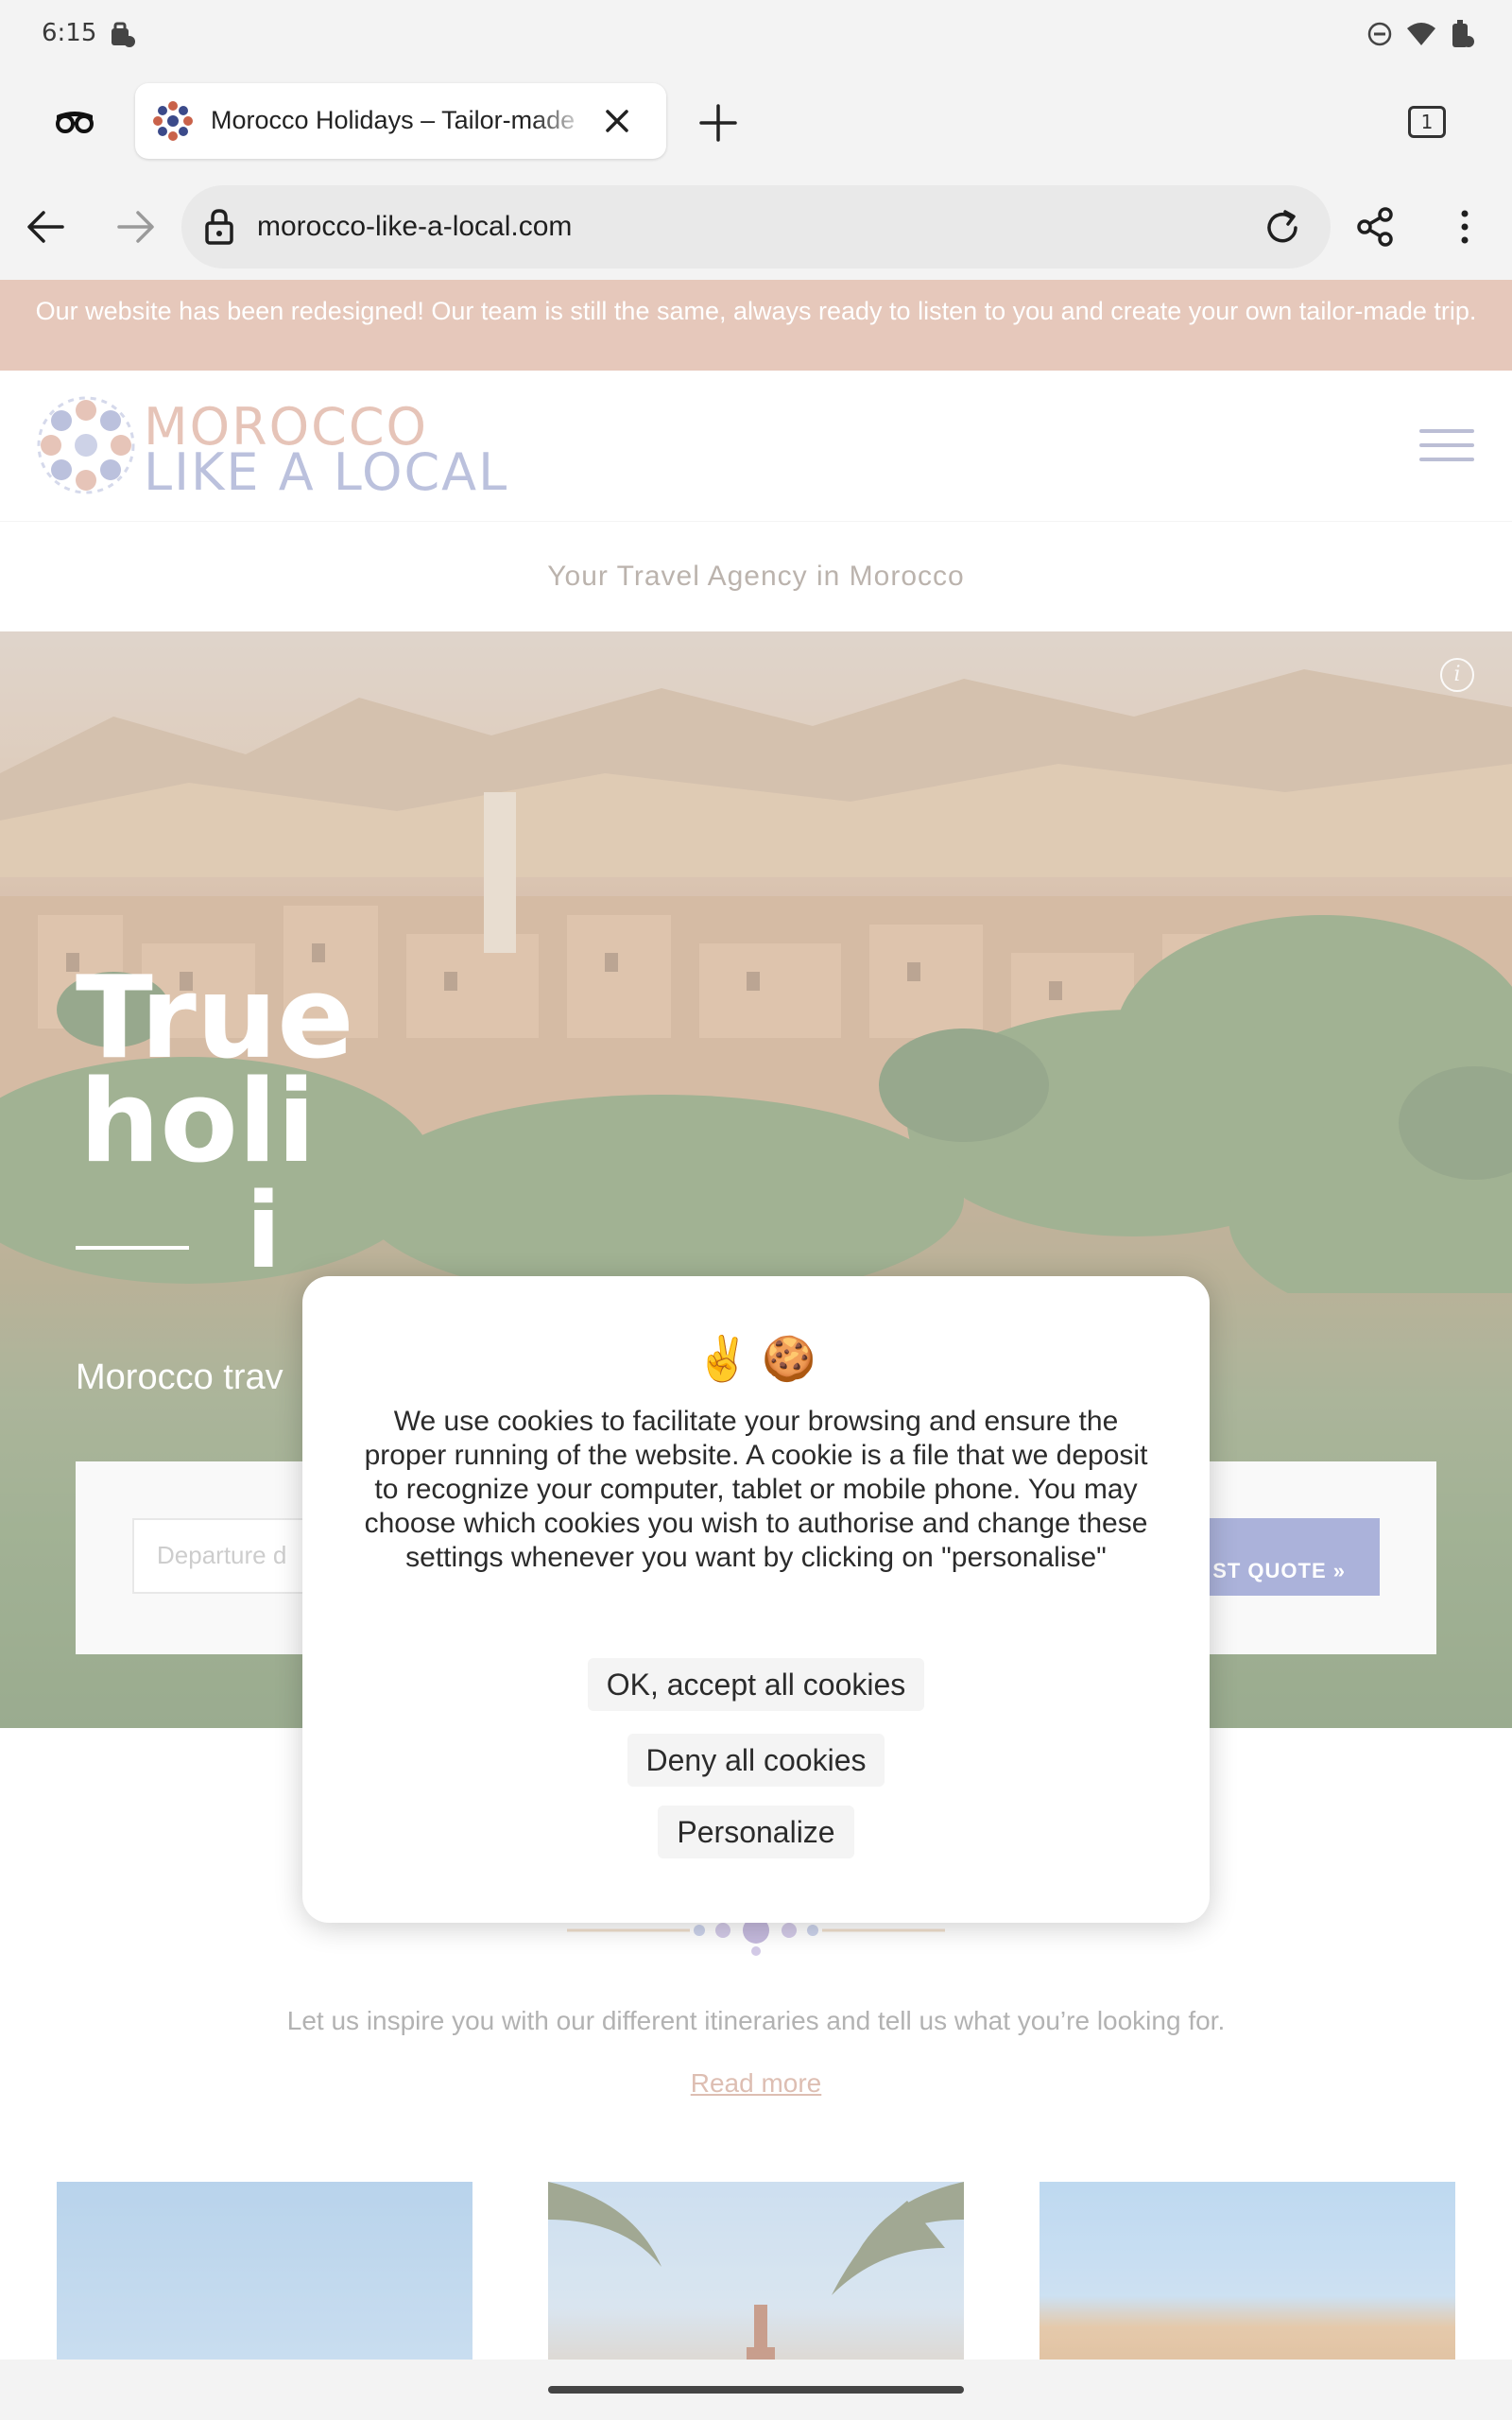  I want to click on url-text: morocco-like-a-local.com, so click(414, 227).